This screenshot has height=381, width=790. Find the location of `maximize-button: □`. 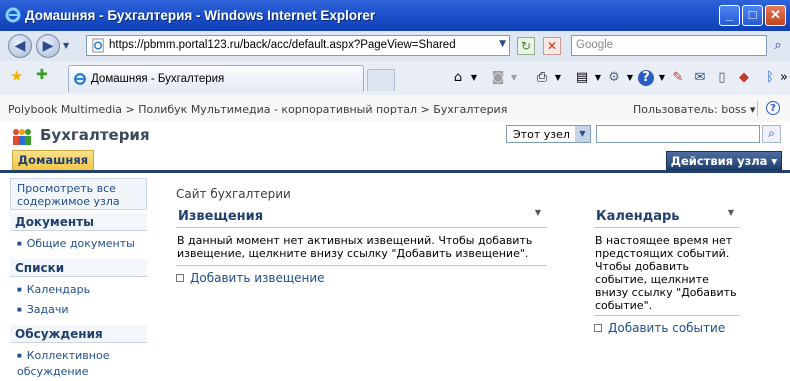

maximize-button: □ is located at coordinates (752, 15).